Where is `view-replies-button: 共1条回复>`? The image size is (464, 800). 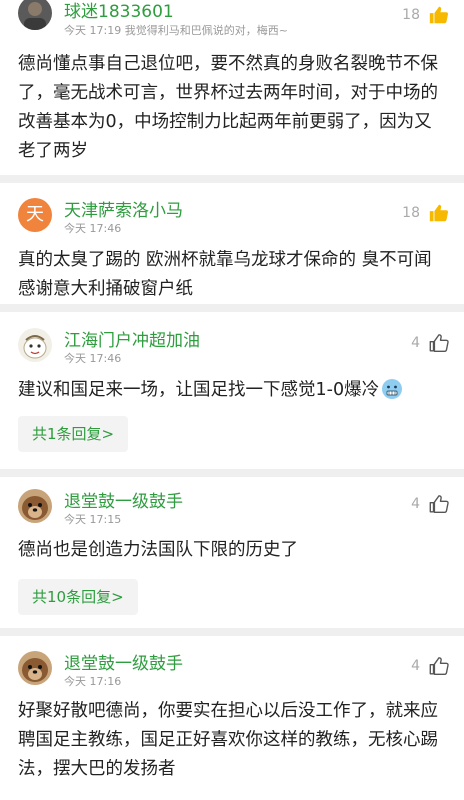
view-replies-button: 共1条回复> is located at coordinates (73, 434).